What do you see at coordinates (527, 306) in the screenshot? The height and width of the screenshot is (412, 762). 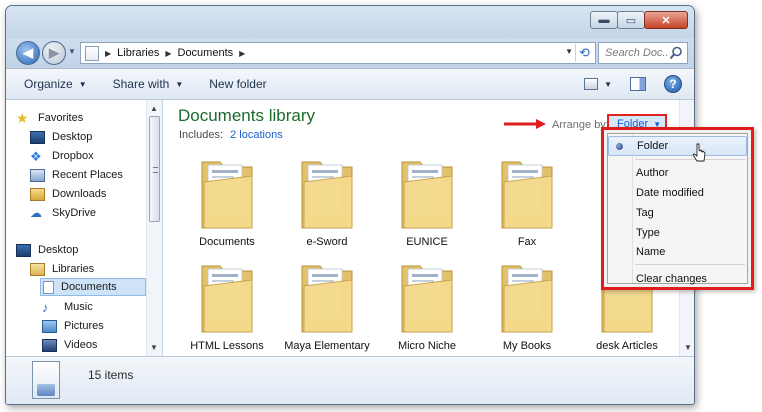 I see `folder-item: My Books` at bounding box center [527, 306].